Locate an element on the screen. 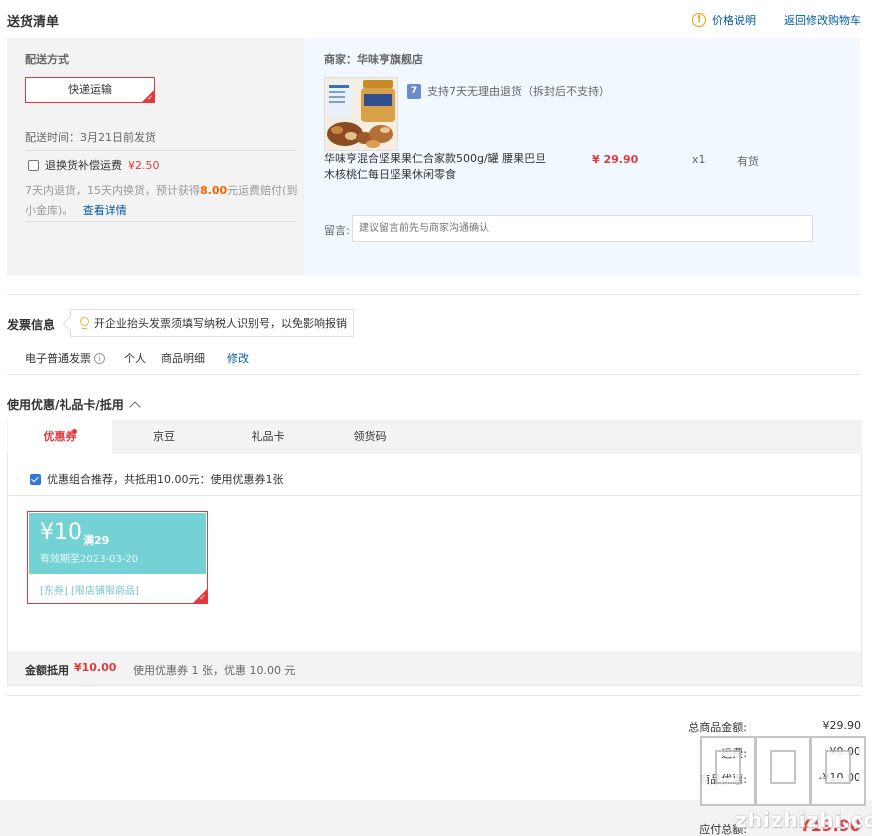 This screenshot has height=836, width=872. combo-checkbox is located at coordinates (35, 479).